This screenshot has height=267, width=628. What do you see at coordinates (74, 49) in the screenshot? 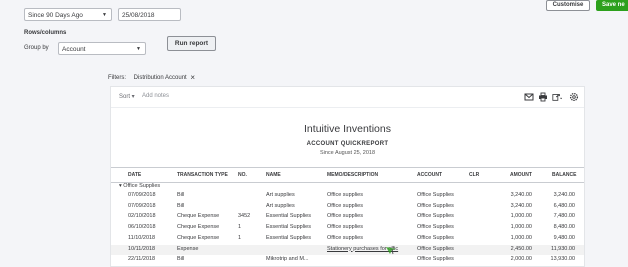
I see `group-by-value: Account` at bounding box center [74, 49].